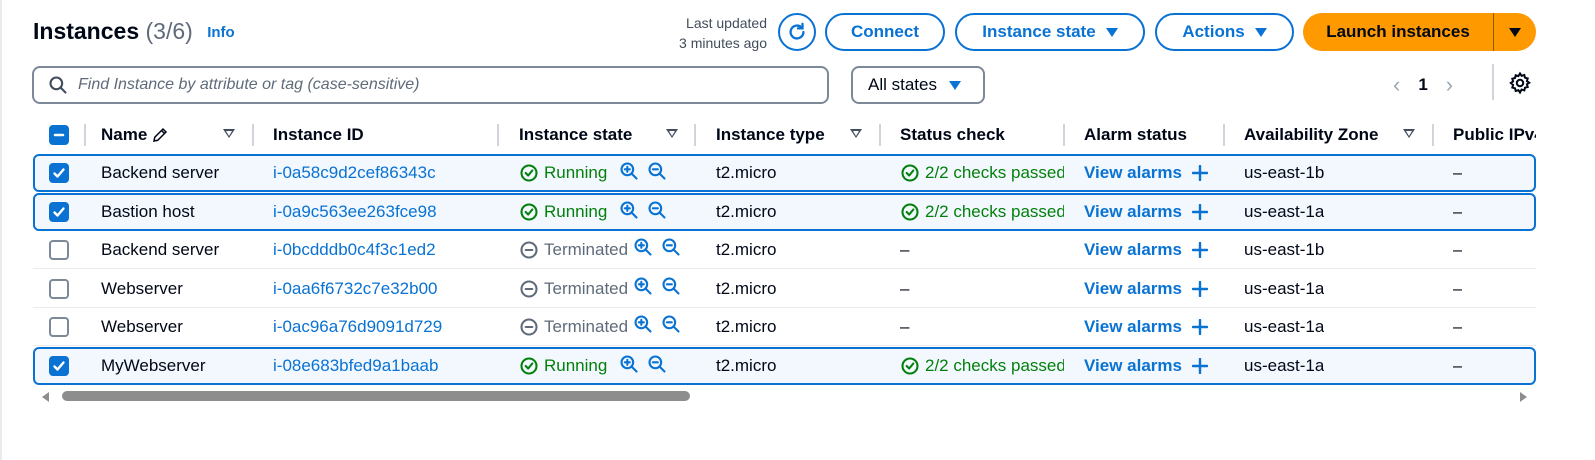 This screenshot has width=1595, height=460. Describe the element at coordinates (1311, 135) in the screenshot. I see `column-header-availability-zone: Availability Zone` at that location.